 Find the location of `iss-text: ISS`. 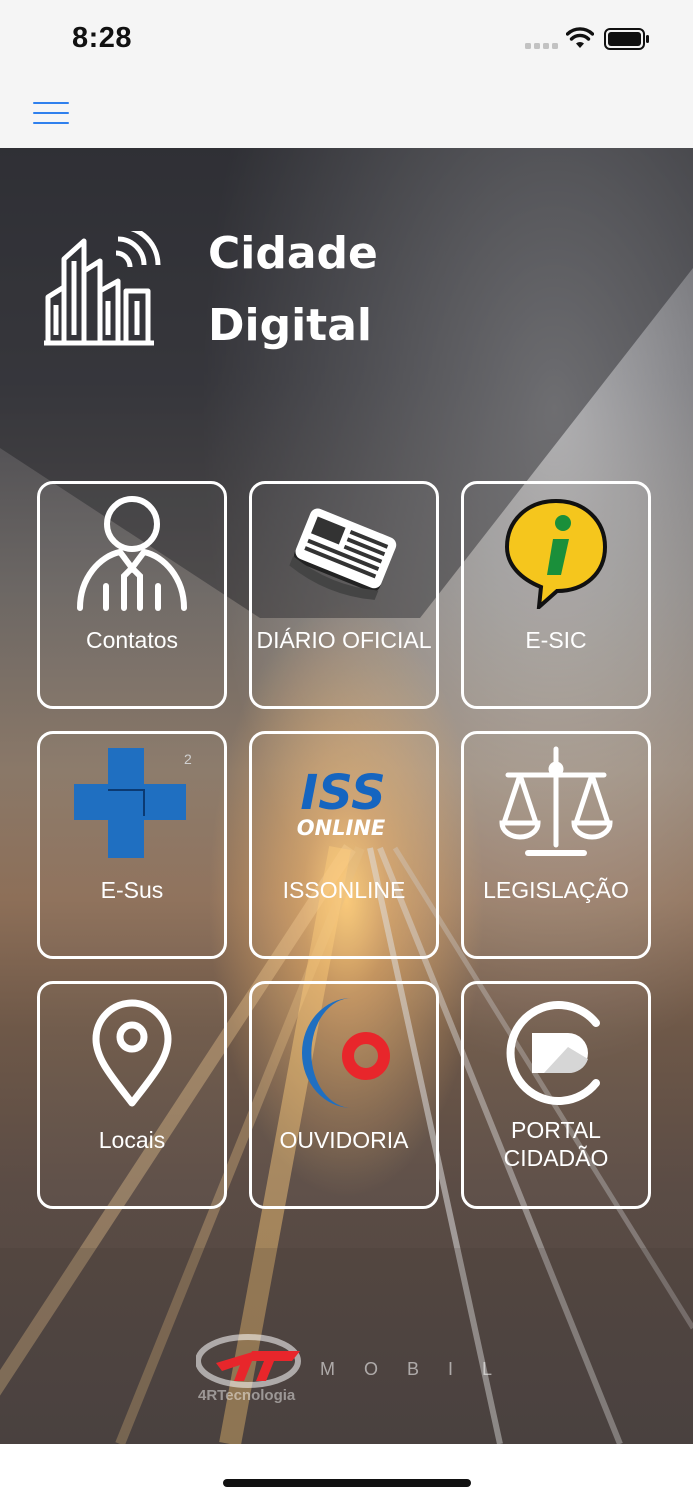

iss-text: ISS is located at coordinates (342, 793).